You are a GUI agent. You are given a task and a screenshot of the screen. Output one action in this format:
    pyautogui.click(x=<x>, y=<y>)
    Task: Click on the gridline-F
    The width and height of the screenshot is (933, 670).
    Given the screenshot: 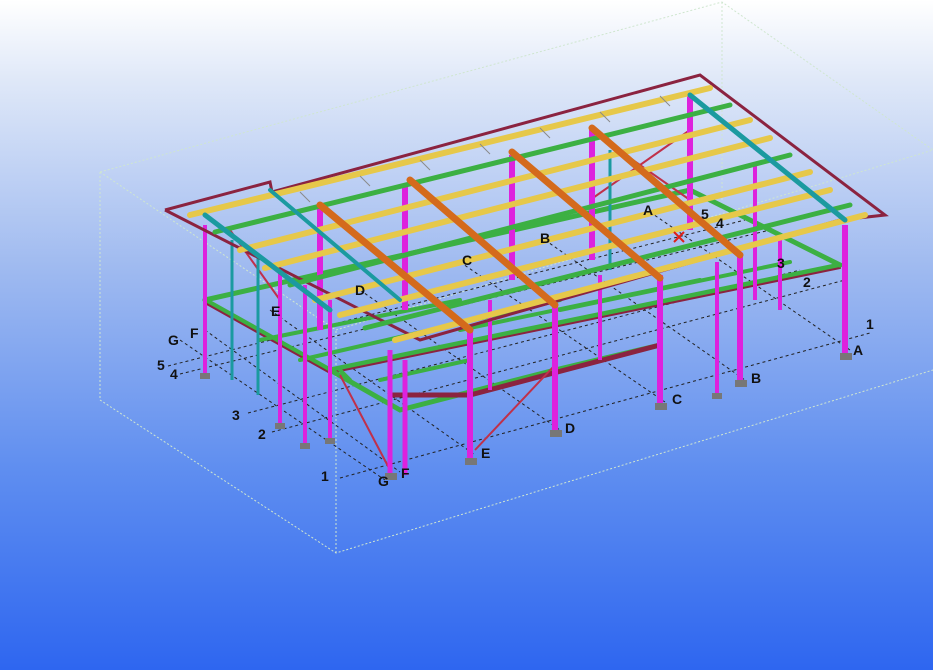 What is the action you would take?
    pyautogui.click(x=302, y=401)
    